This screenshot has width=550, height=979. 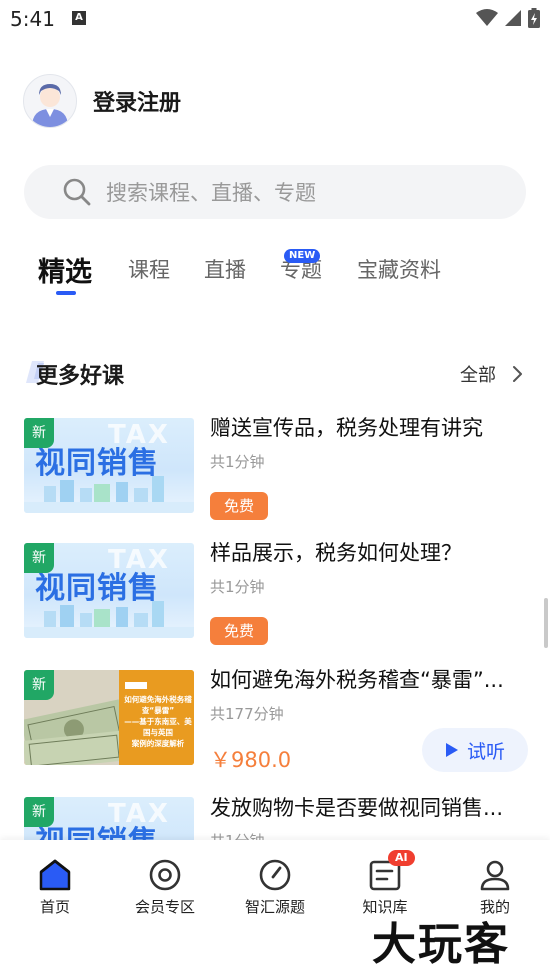 What do you see at coordinates (276, 375) in the screenshot?
I see `section-header: 更多好课 全部` at bounding box center [276, 375].